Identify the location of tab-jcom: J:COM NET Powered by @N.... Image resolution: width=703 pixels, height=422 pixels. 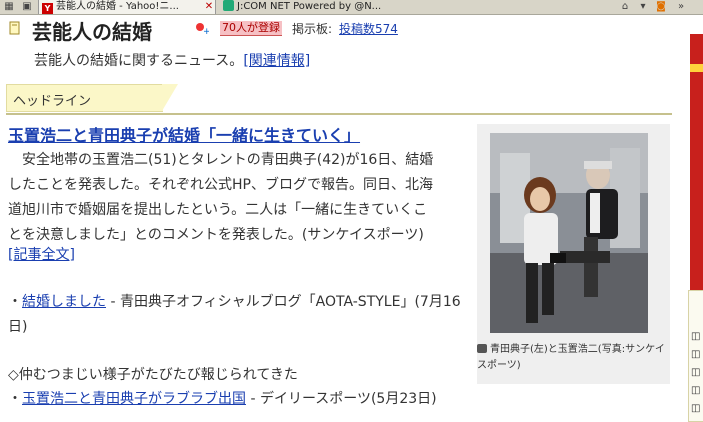
(310, 7).